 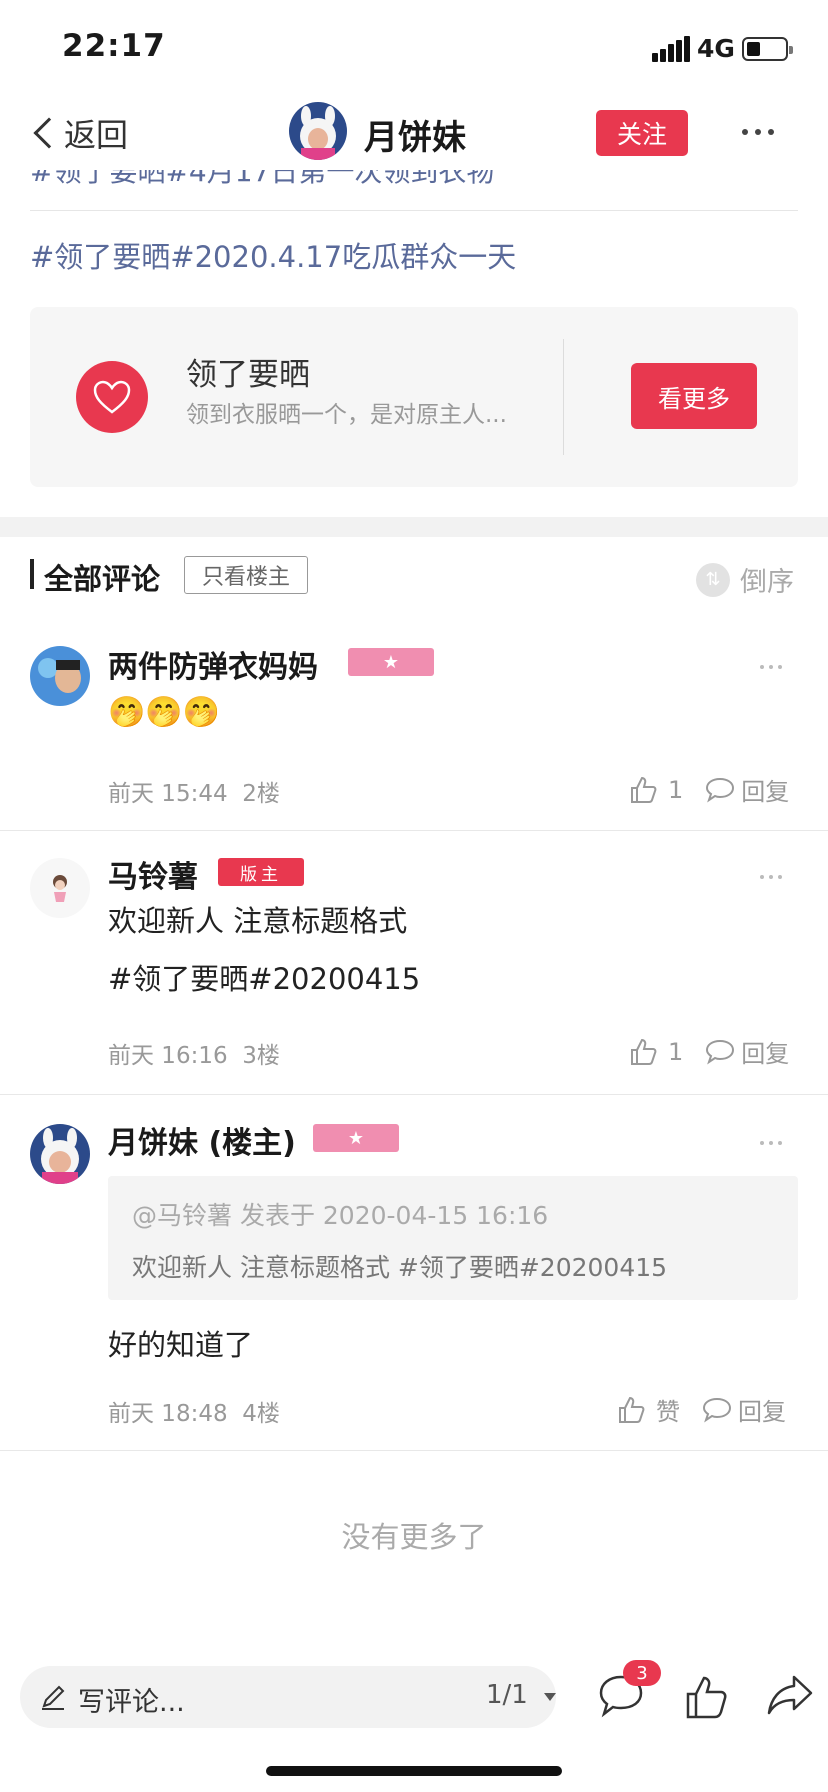 I want to click on comment-line: 欢迎新人 注意标题格式, so click(x=258, y=921).